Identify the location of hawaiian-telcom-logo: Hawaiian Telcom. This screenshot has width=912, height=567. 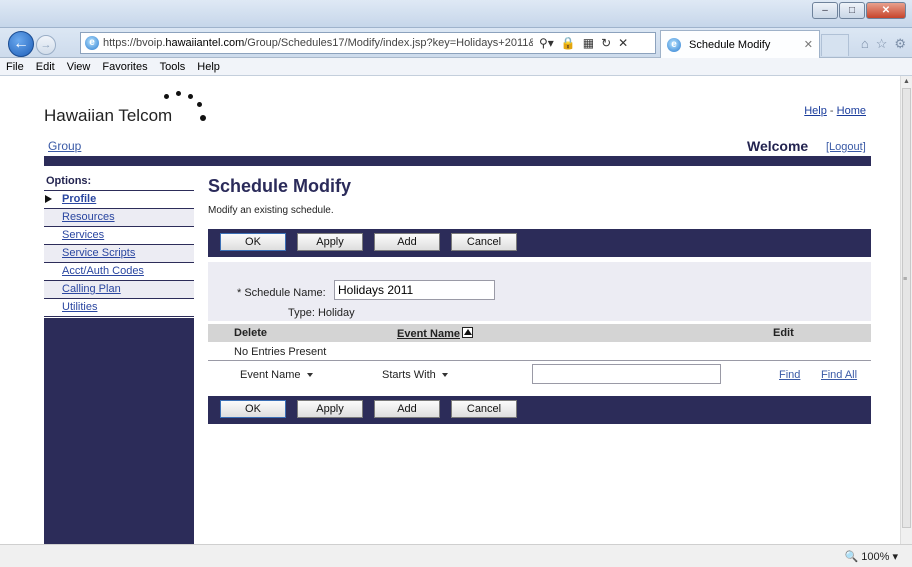
(108, 115).